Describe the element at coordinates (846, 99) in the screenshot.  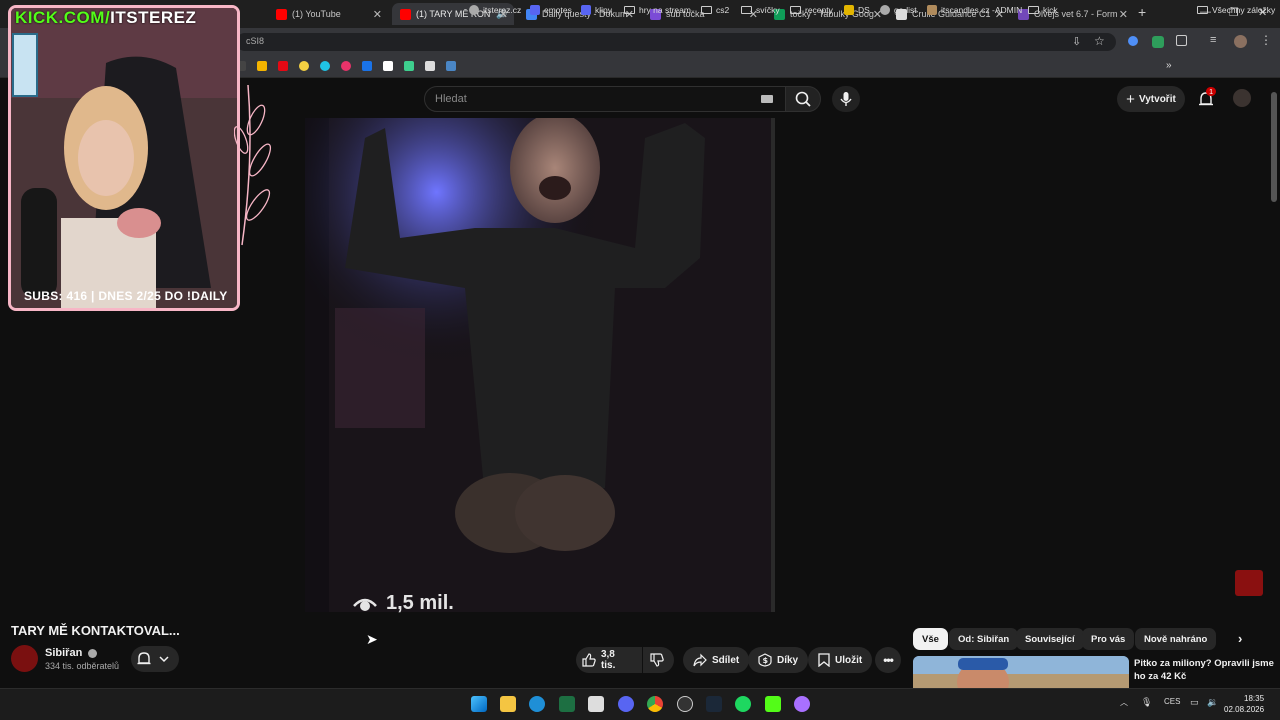
I see `voice-search-button` at that location.